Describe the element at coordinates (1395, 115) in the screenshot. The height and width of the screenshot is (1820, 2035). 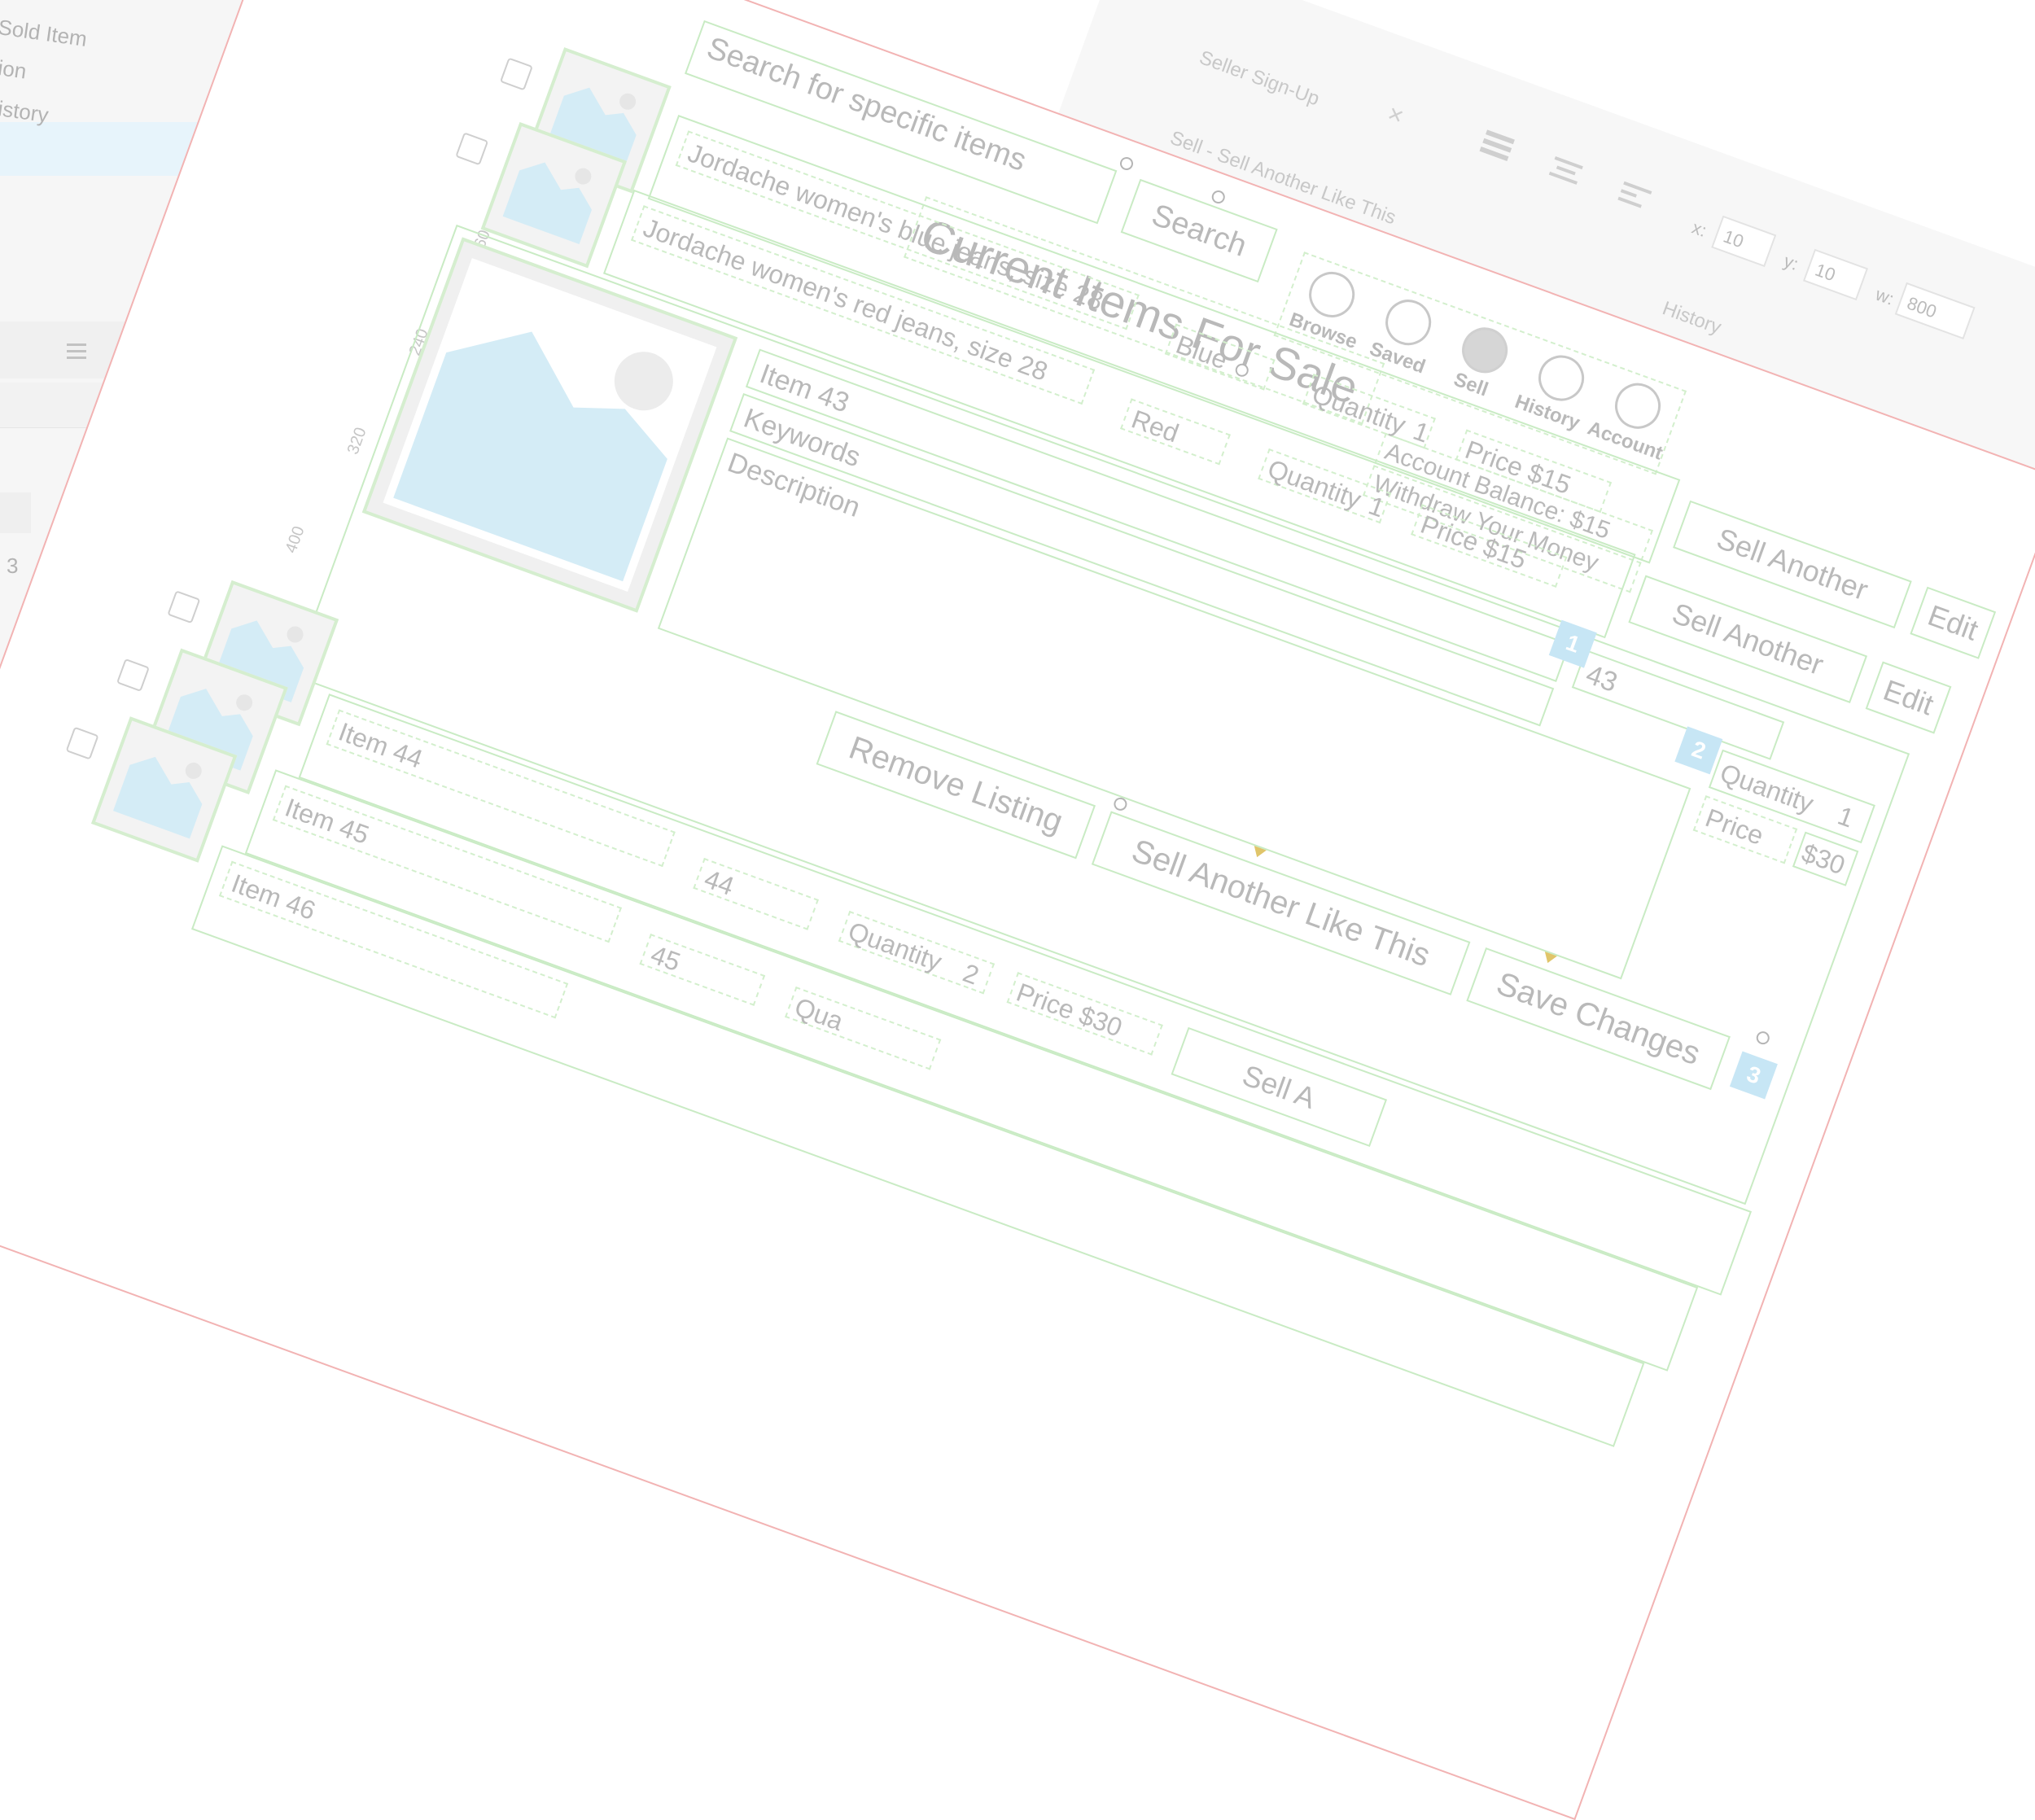
I see `close-icon: ✕` at that location.